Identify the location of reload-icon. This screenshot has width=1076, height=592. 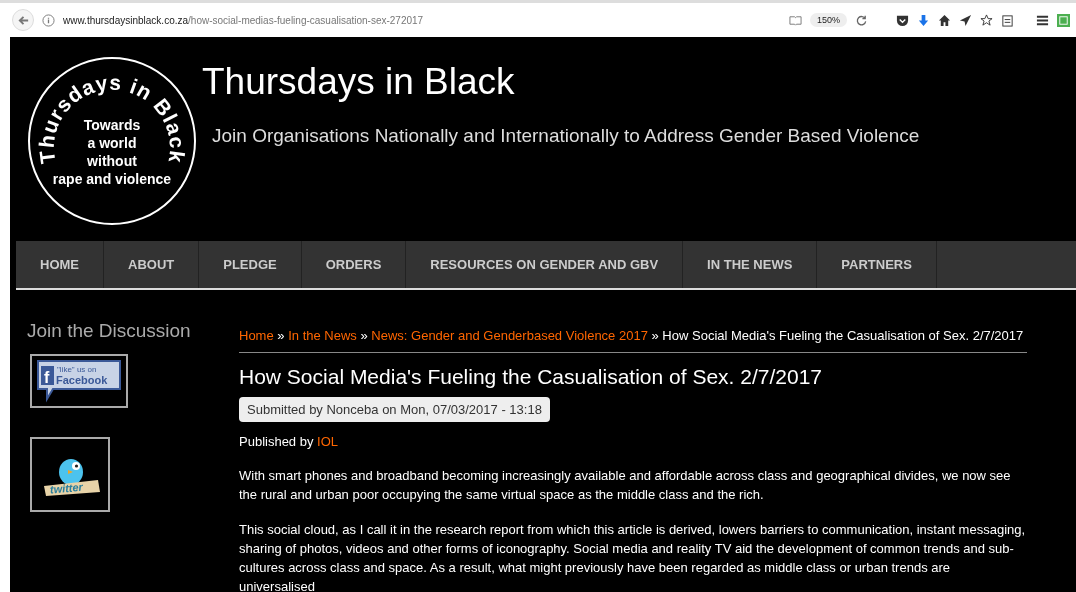
(861, 20).